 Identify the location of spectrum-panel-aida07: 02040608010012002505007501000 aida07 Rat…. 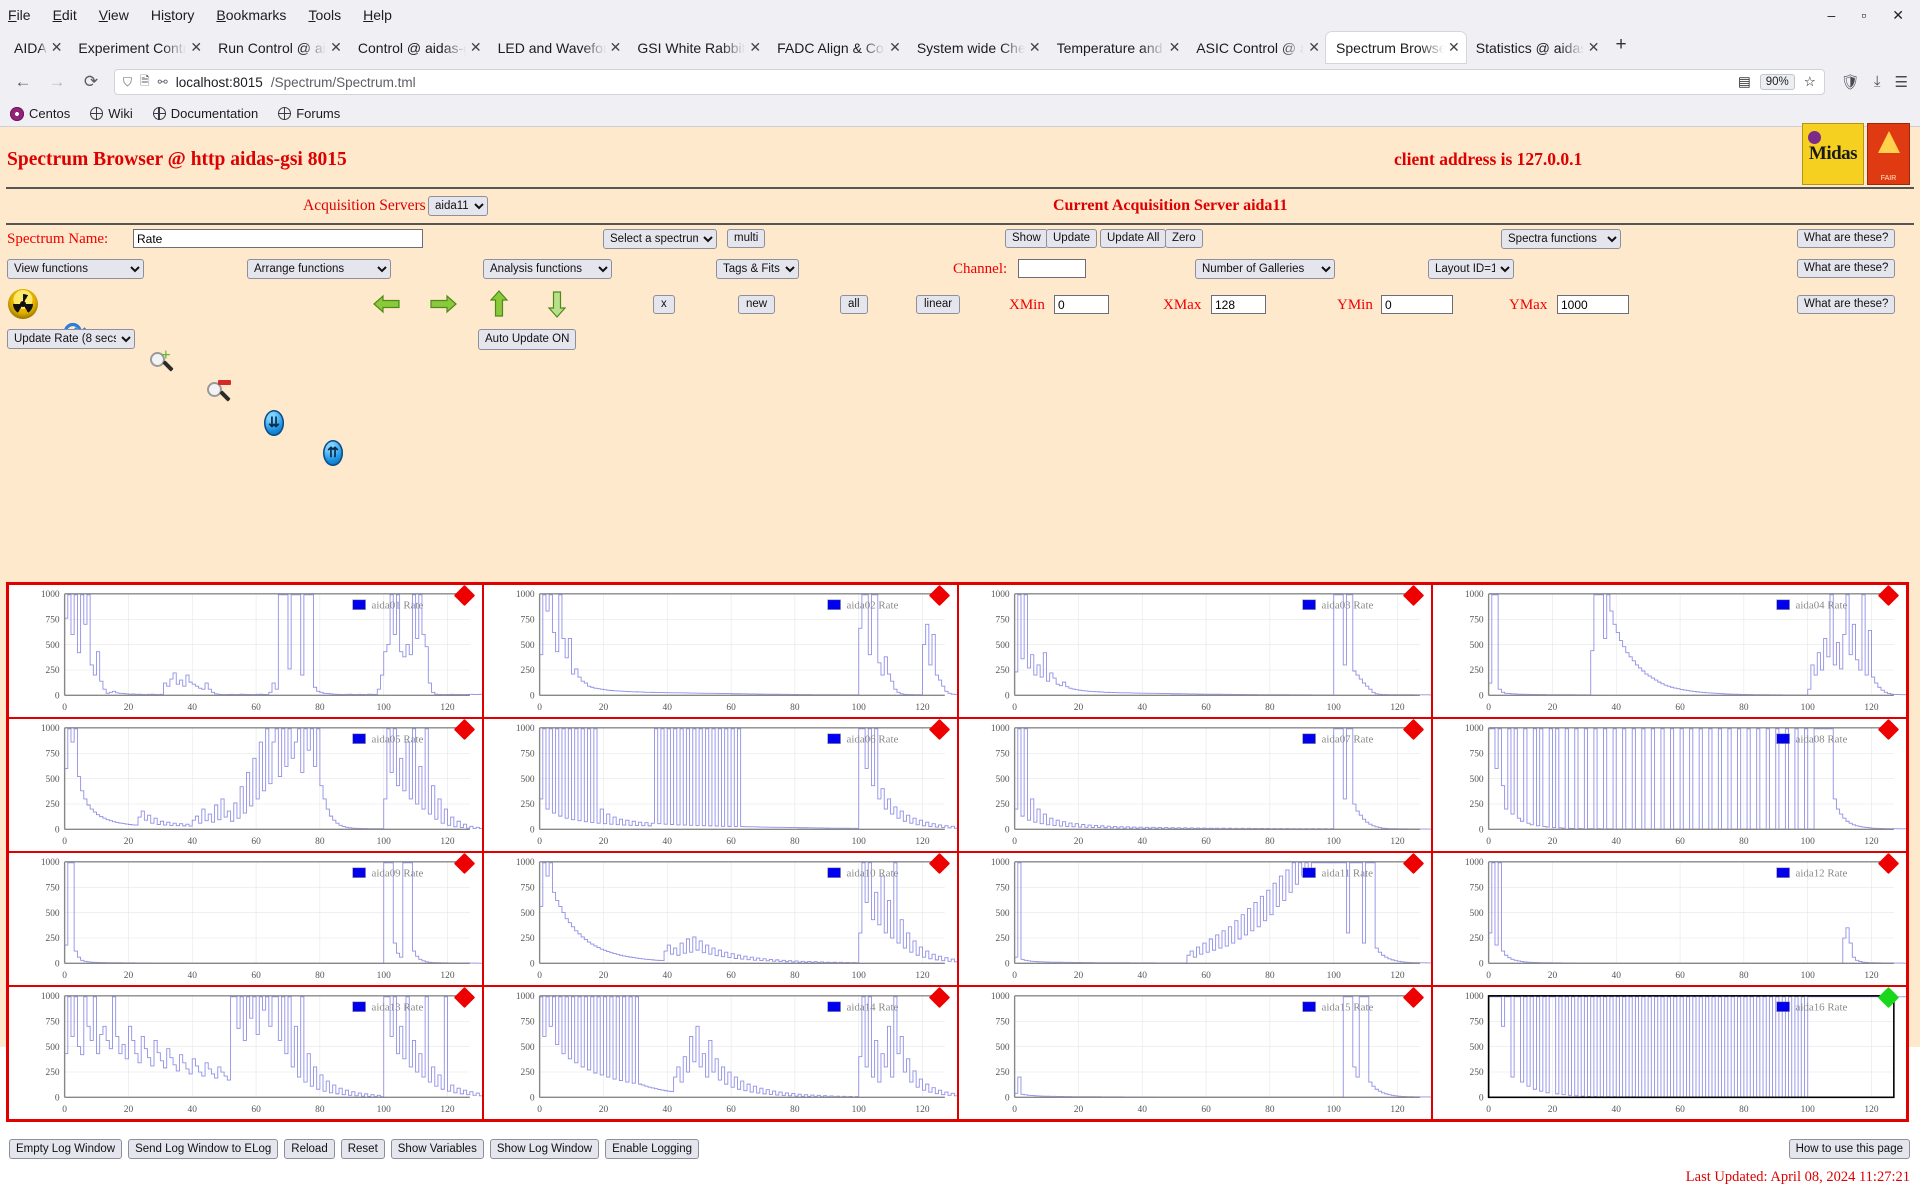
(1195, 785).